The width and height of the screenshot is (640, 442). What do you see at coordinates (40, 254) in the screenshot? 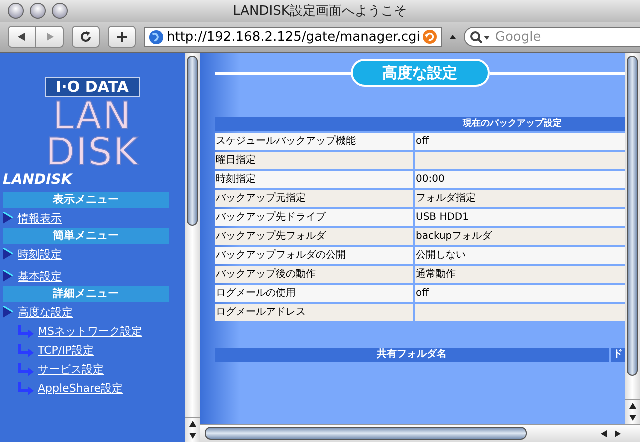
I see `menu-link: 時刻設定` at bounding box center [40, 254].